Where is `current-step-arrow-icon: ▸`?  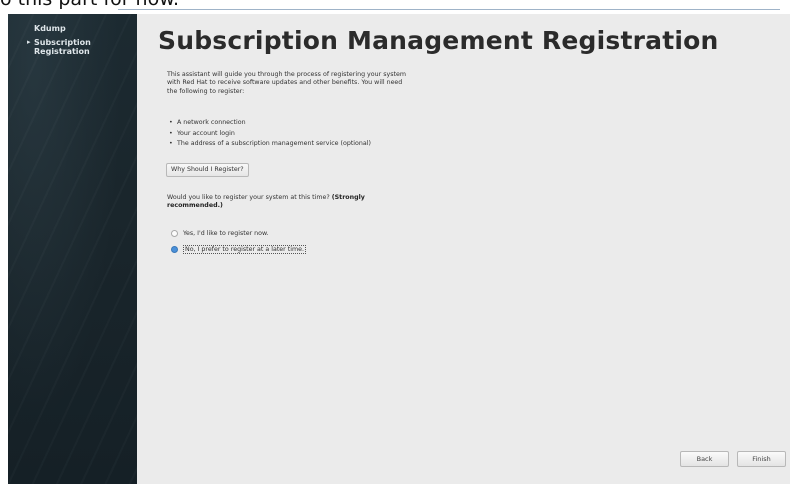
current-step-arrow-icon: ▸ is located at coordinates (29, 42).